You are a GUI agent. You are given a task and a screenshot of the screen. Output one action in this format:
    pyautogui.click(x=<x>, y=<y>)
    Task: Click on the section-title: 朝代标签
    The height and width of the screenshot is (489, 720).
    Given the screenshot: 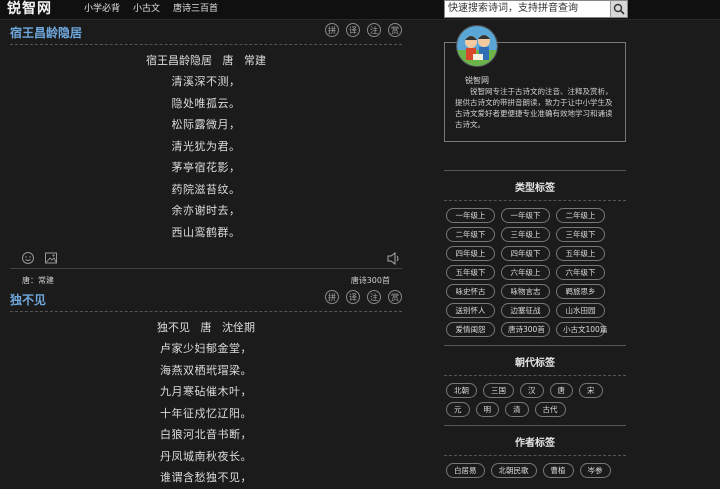 What is the action you would take?
    pyautogui.click(x=535, y=360)
    